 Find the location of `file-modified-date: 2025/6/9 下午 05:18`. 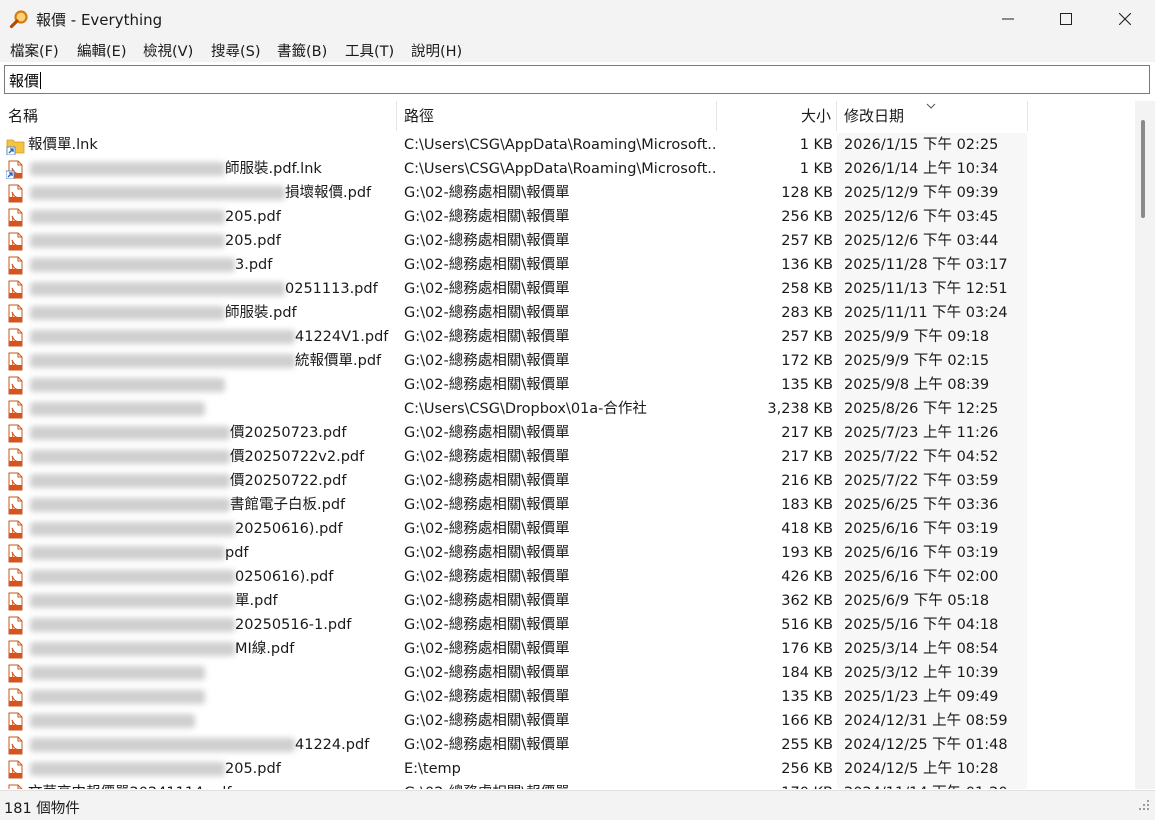

file-modified-date: 2025/6/9 下午 05:18 is located at coordinates (917, 601).